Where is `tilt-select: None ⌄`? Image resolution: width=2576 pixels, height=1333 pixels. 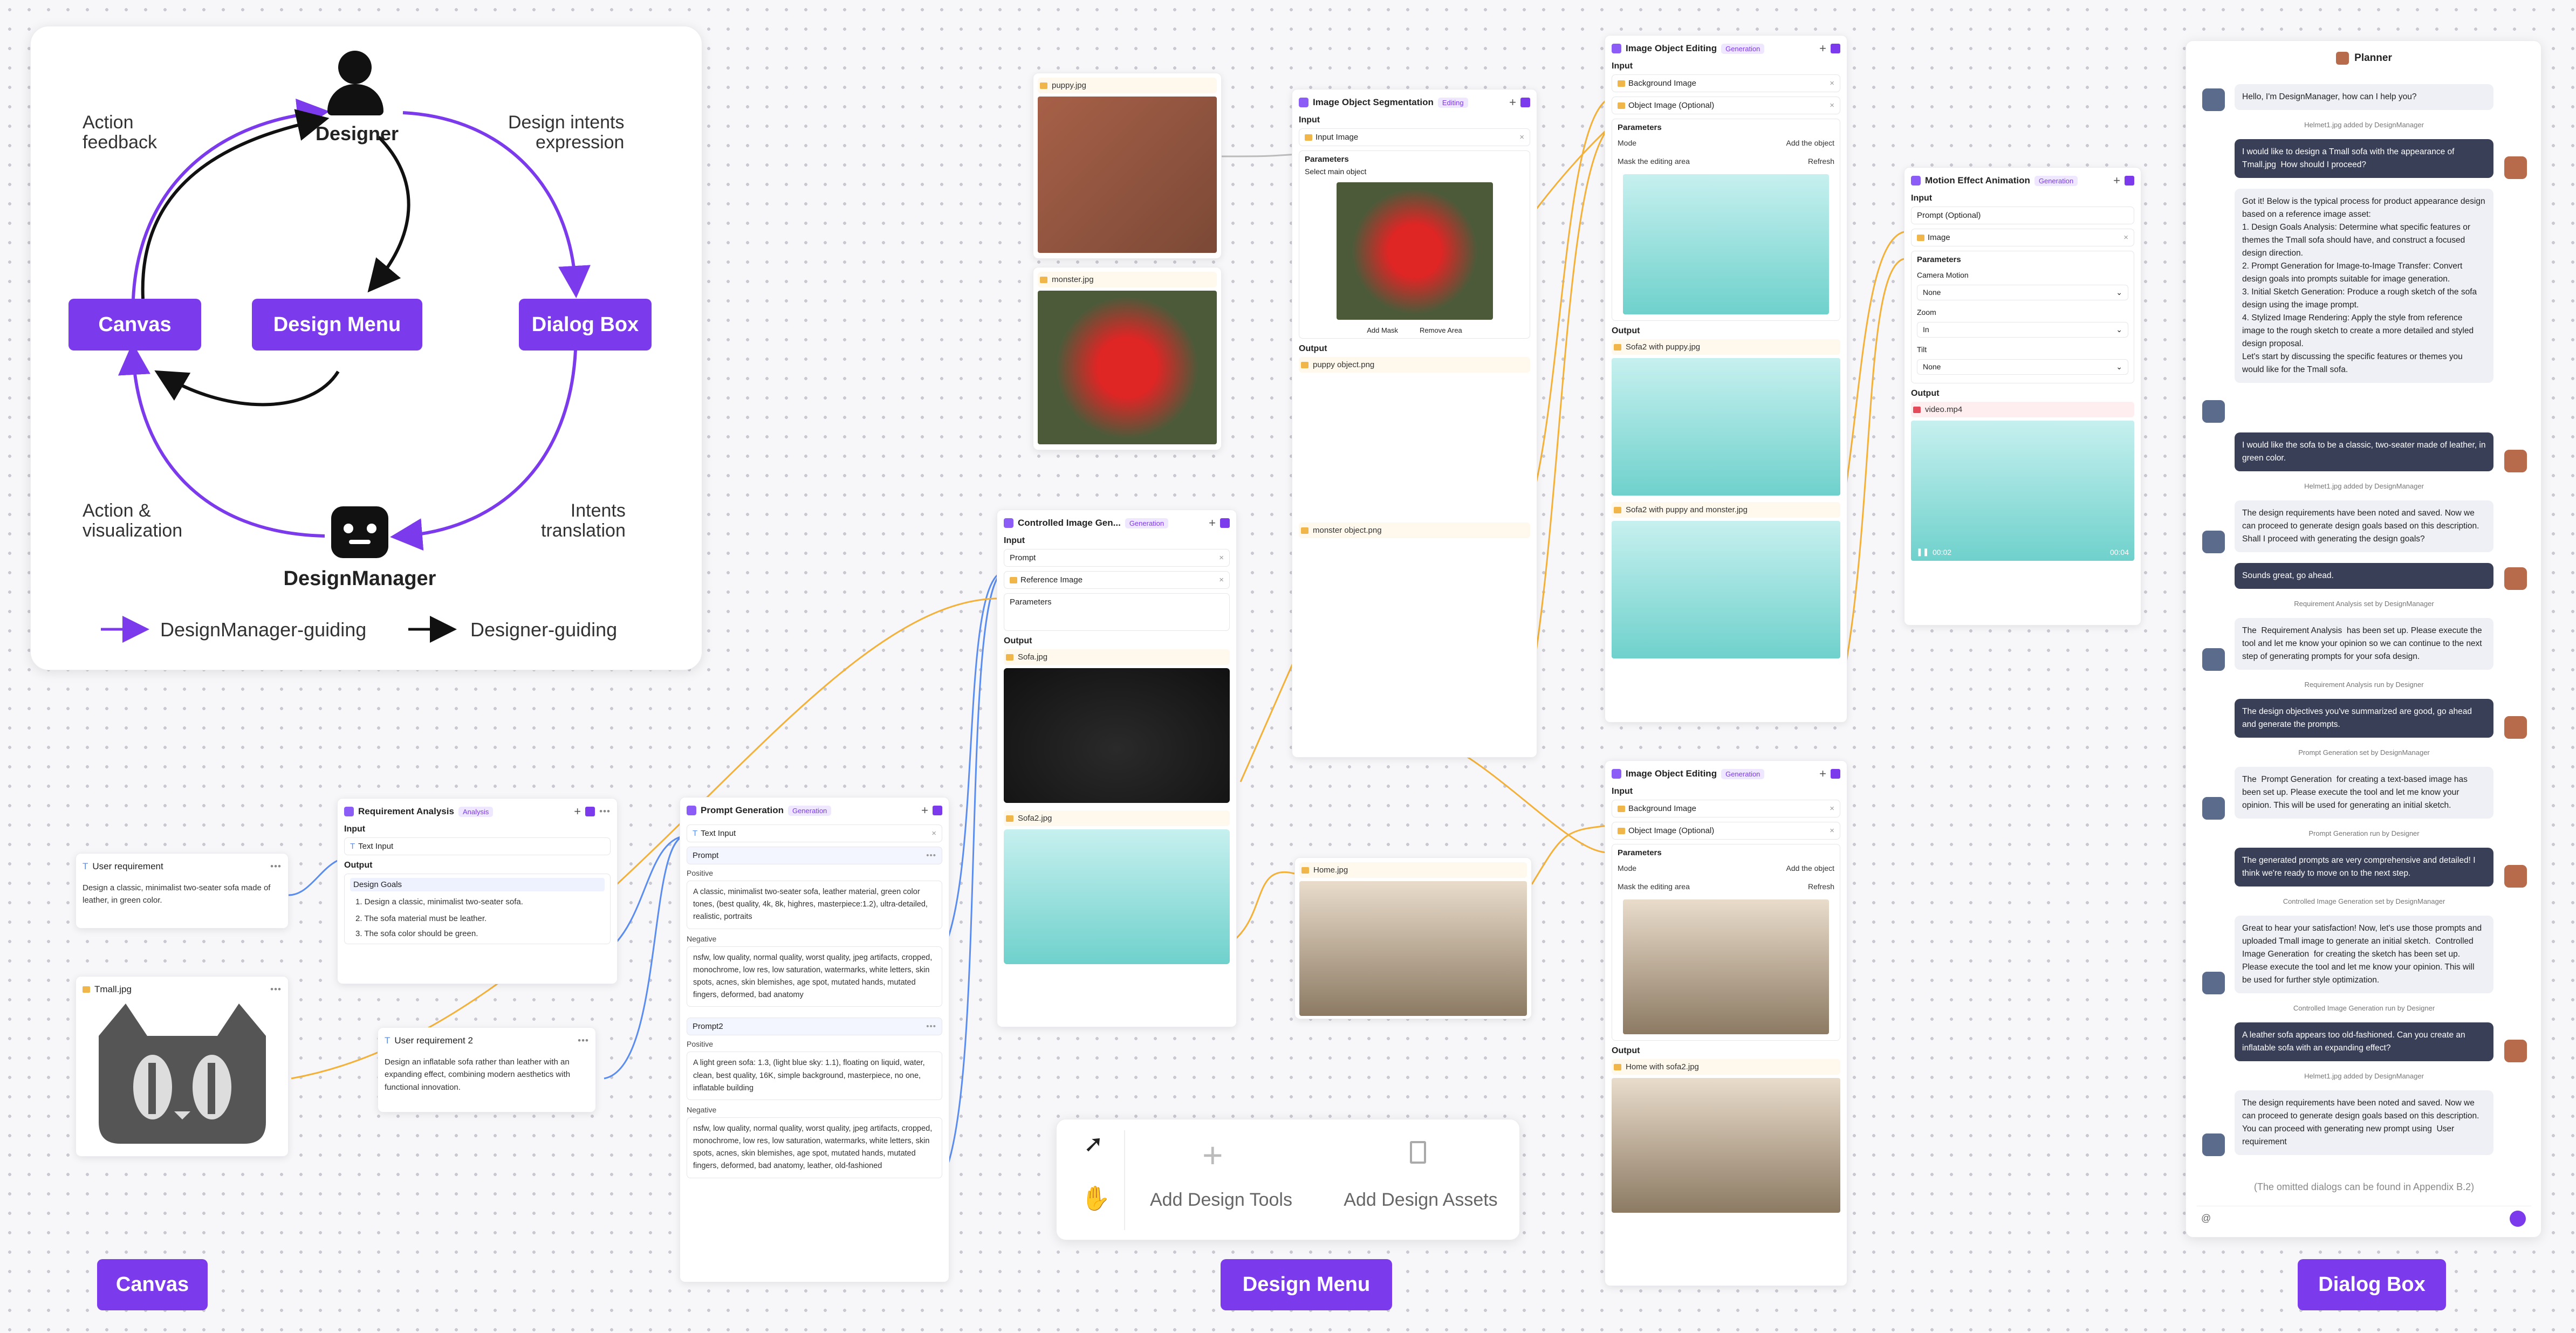 tilt-select: None ⌄ is located at coordinates (2022, 367).